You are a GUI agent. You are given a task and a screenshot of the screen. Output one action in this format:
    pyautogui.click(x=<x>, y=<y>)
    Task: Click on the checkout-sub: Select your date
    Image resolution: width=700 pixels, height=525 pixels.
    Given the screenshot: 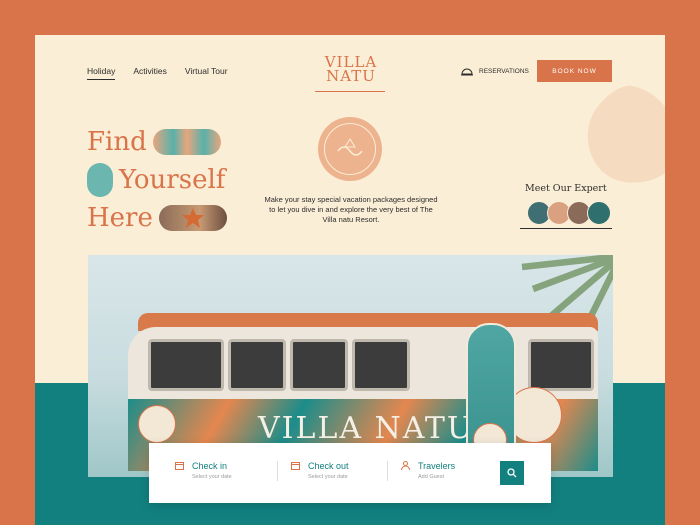 What is the action you would take?
    pyautogui.click(x=328, y=477)
    